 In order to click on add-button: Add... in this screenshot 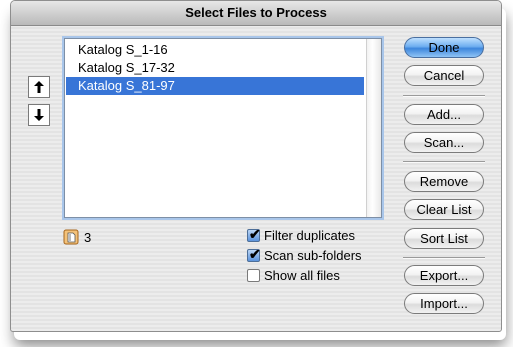, I will do `click(444, 114)`.